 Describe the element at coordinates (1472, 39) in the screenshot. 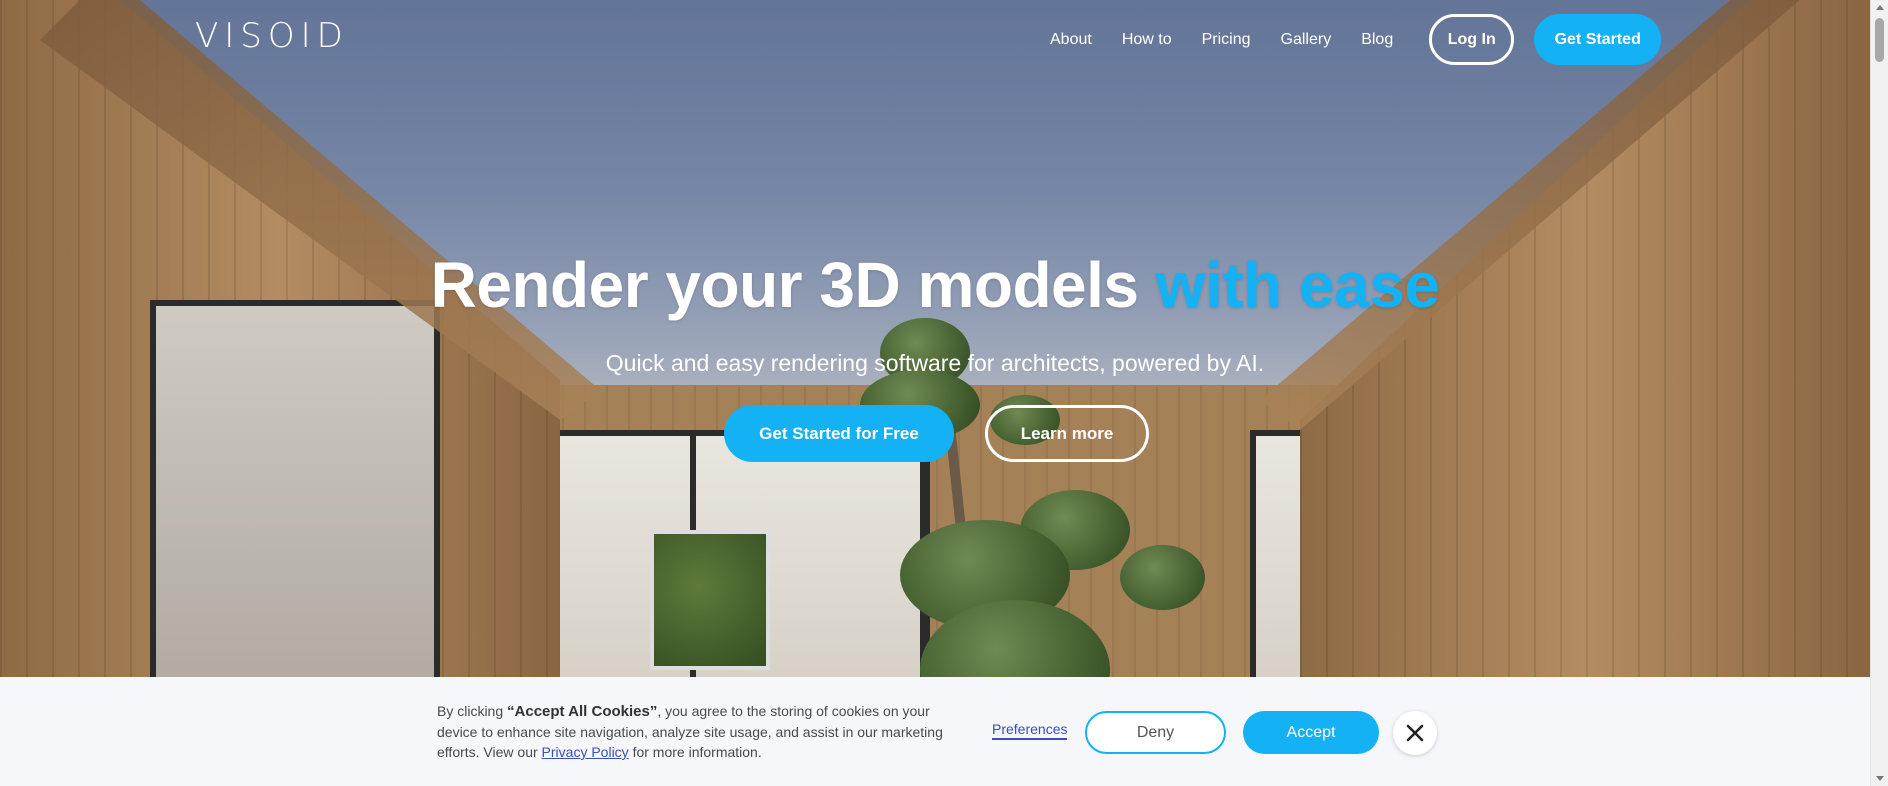

I see `login-button: Log In` at that location.